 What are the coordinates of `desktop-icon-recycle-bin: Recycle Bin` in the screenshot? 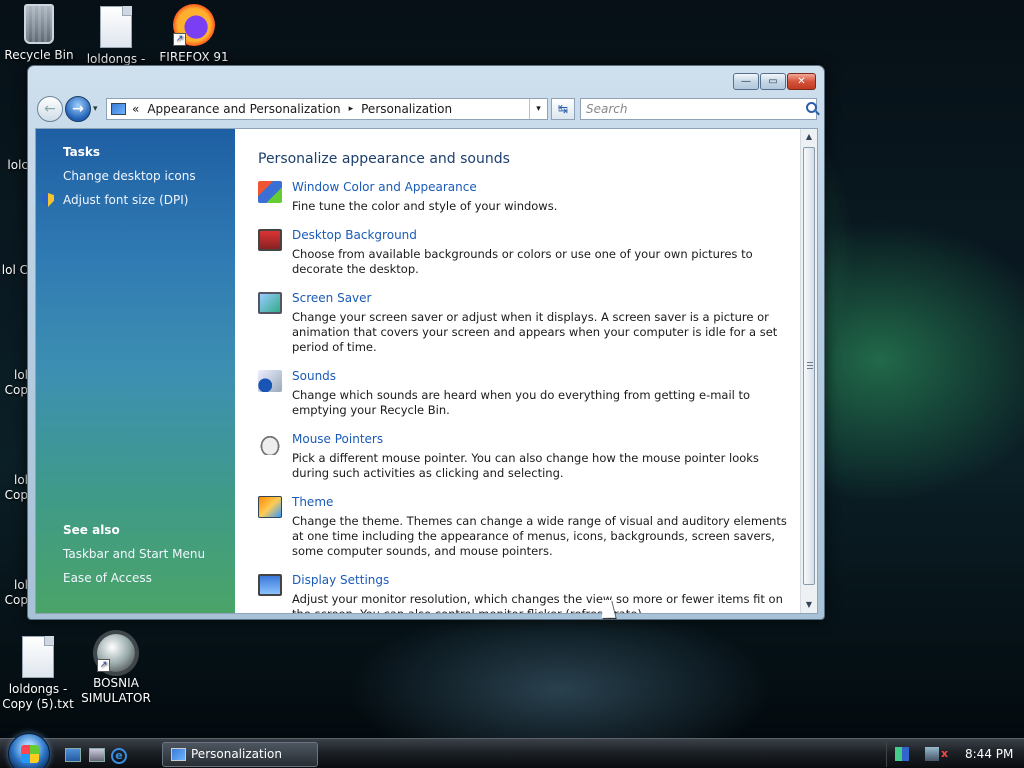 It's located at (39, 33).